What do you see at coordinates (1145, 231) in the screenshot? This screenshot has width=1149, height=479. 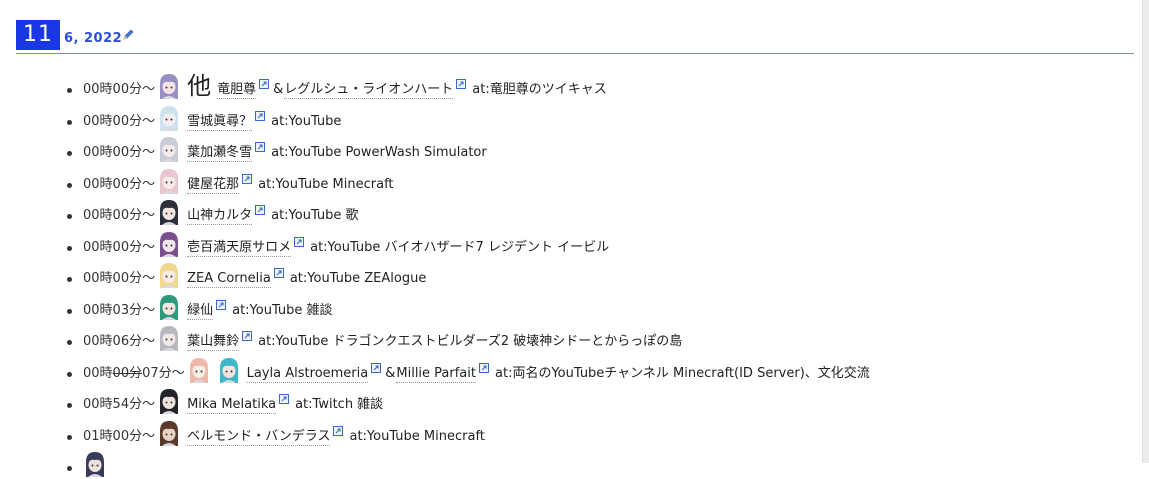 I see `scrollbar` at bounding box center [1145, 231].